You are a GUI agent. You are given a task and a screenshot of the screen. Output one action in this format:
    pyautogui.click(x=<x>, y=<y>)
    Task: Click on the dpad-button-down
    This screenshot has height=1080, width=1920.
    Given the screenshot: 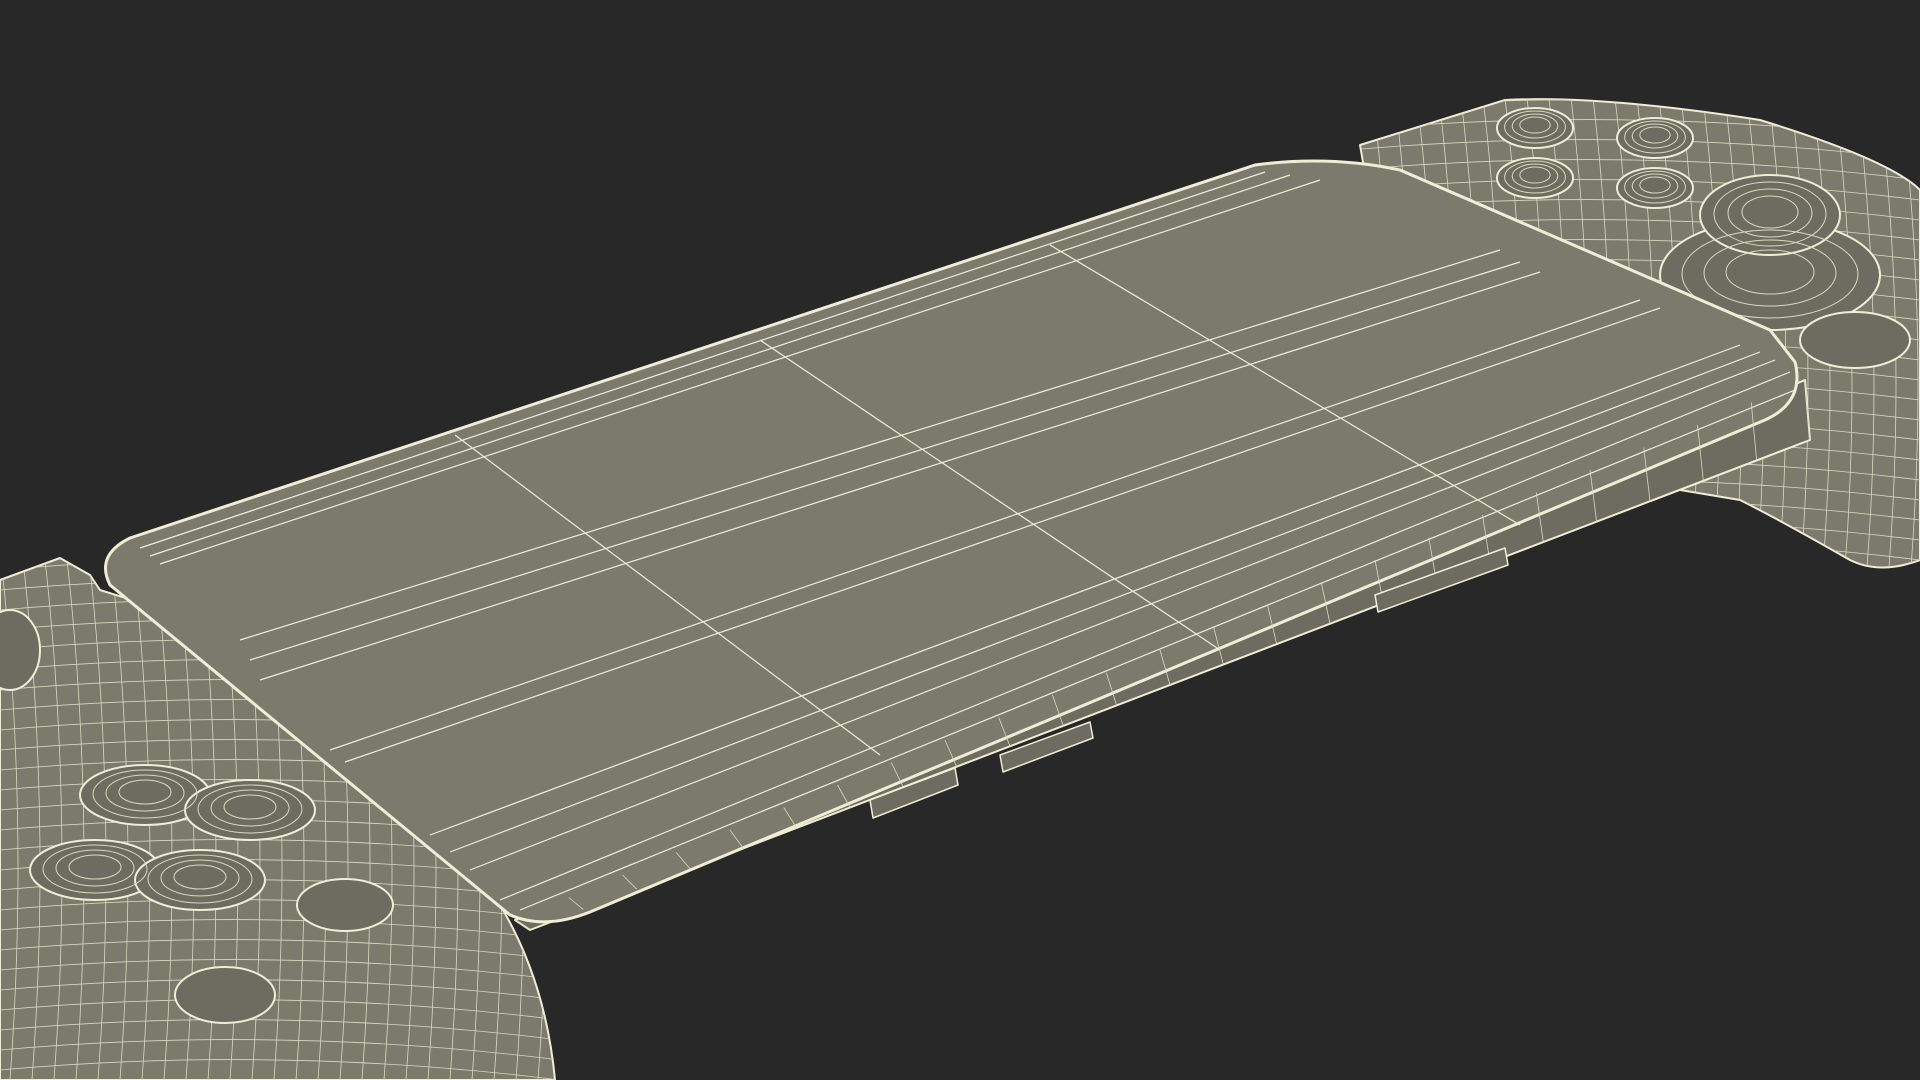 What is the action you would take?
    pyautogui.click(x=200, y=880)
    